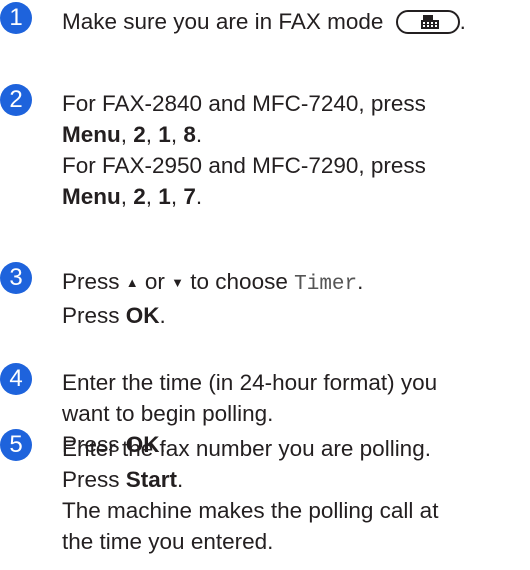 The height and width of the screenshot is (570, 530). Describe the element at coordinates (16, 278) in the screenshot. I see `step-number: 3` at that location.